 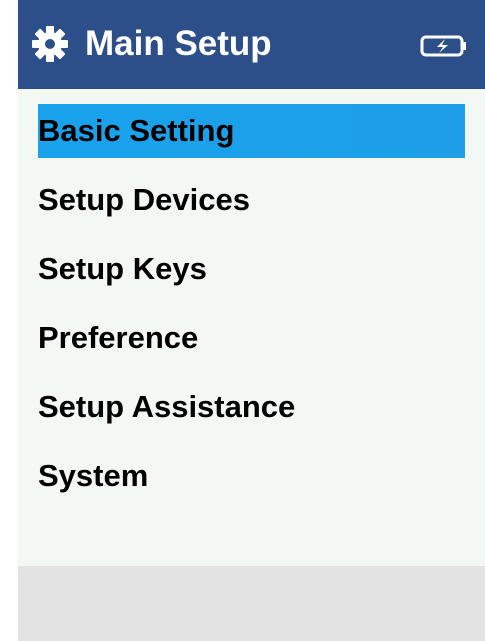 What do you see at coordinates (93, 475) in the screenshot?
I see `menu-item-label: System` at bounding box center [93, 475].